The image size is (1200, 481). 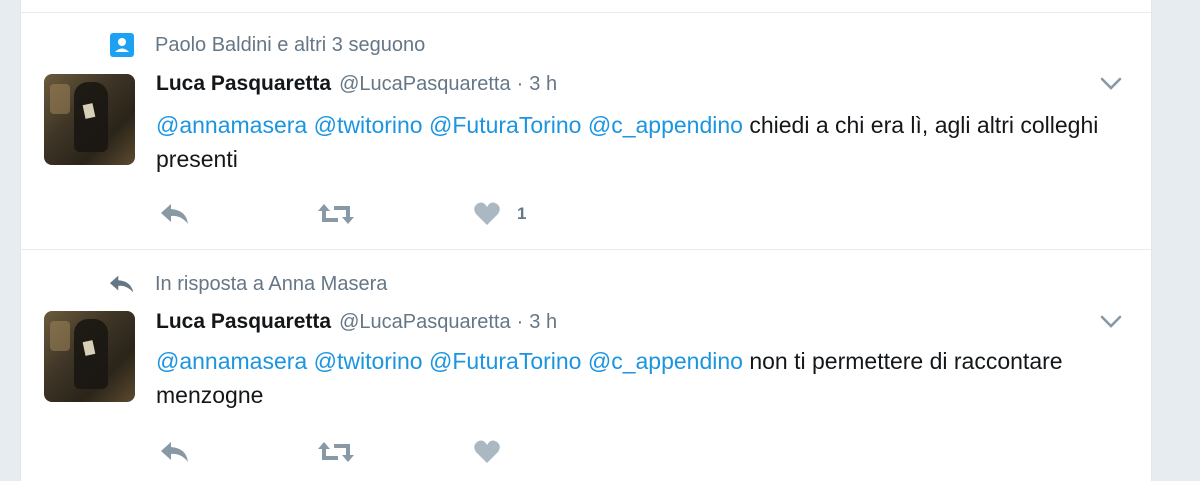 I want to click on like-count: 1, so click(x=522, y=213).